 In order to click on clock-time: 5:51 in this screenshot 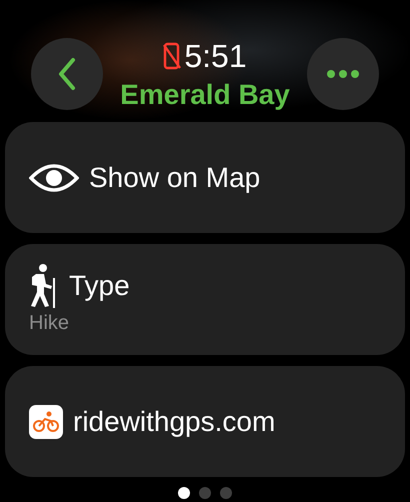, I will do `click(215, 56)`.